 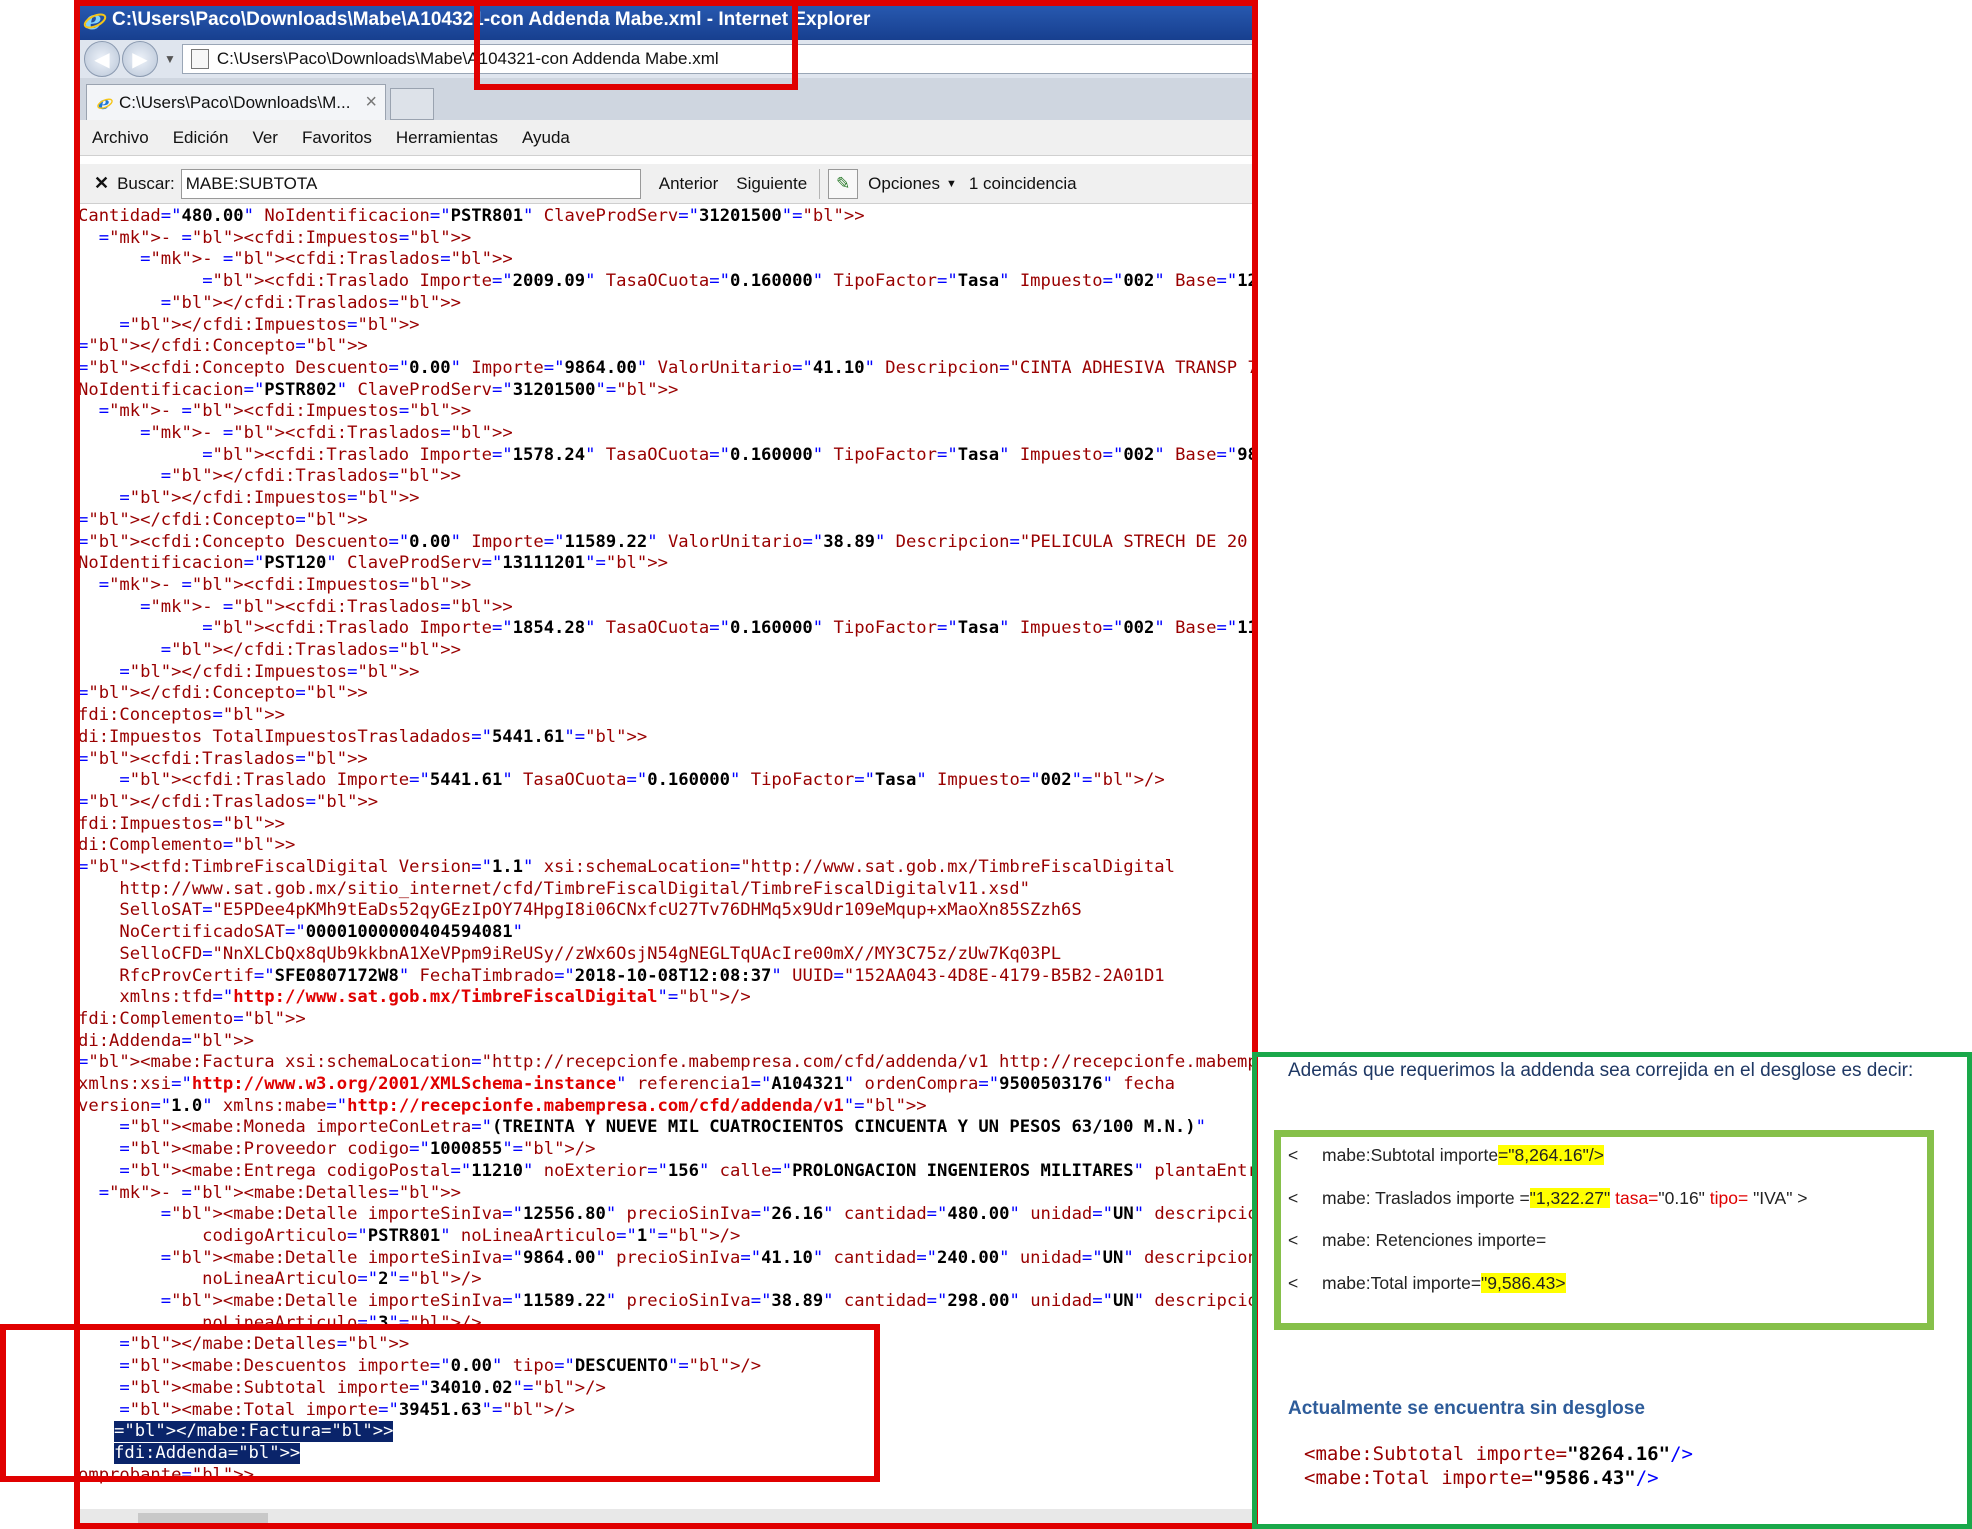 I want to click on desglose-subtotal-value: ="8,264.16"/>, so click(x=1551, y=1155).